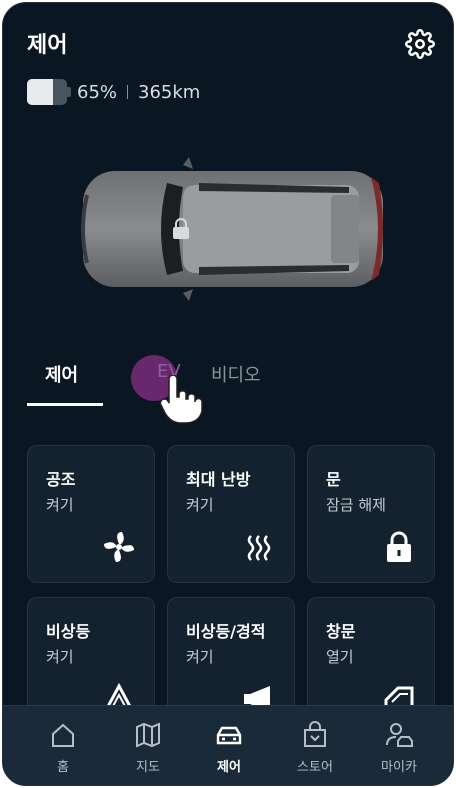 The height and width of the screenshot is (788, 456). What do you see at coordinates (231, 389) in the screenshot?
I see `control-tabs: 제어 EV 비디오` at bounding box center [231, 389].